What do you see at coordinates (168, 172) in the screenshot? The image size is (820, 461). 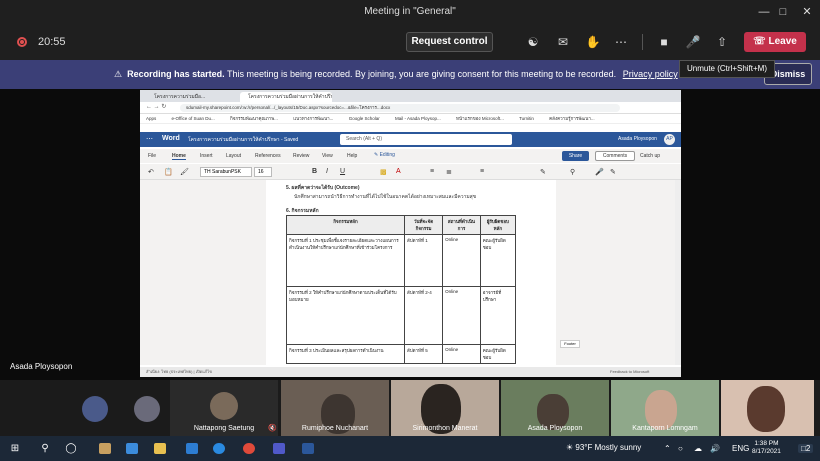 I see `paste-icon: 📋` at bounding box center [168, 172].